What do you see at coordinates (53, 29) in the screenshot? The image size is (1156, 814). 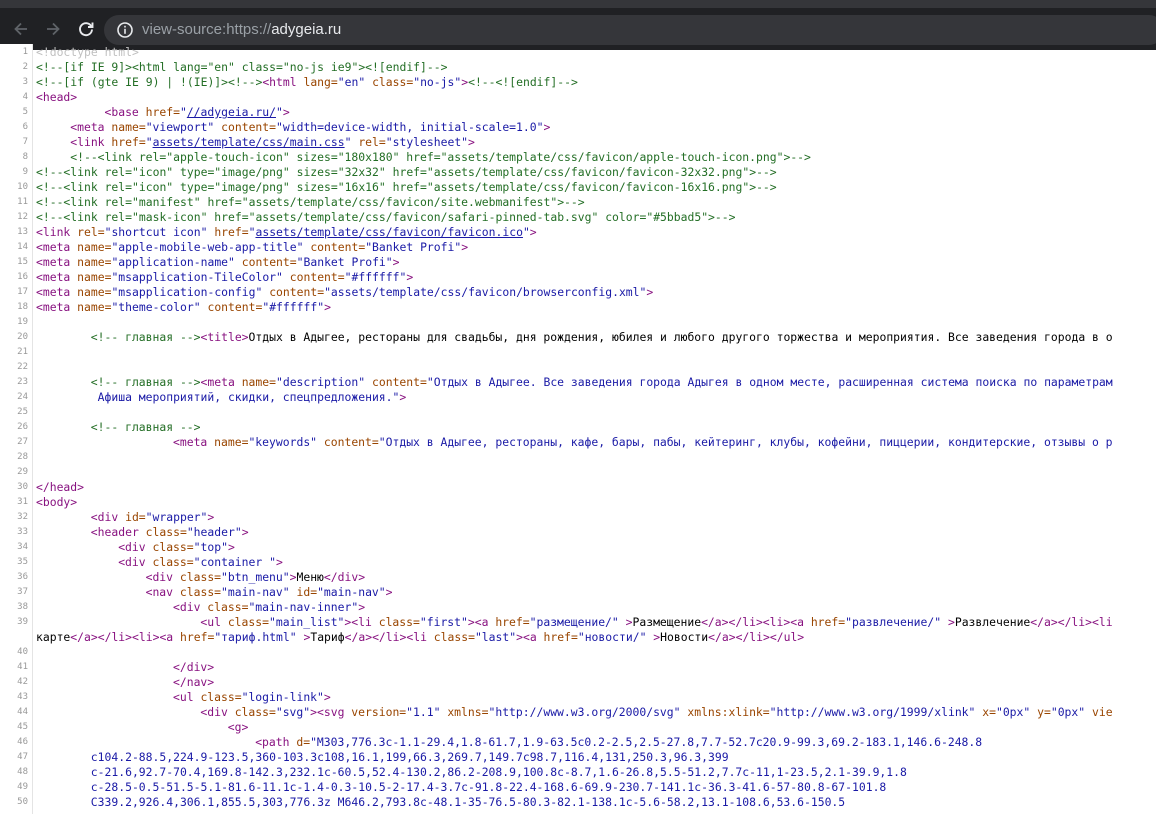 I see `forward-button` at bounding box center [53, 29].